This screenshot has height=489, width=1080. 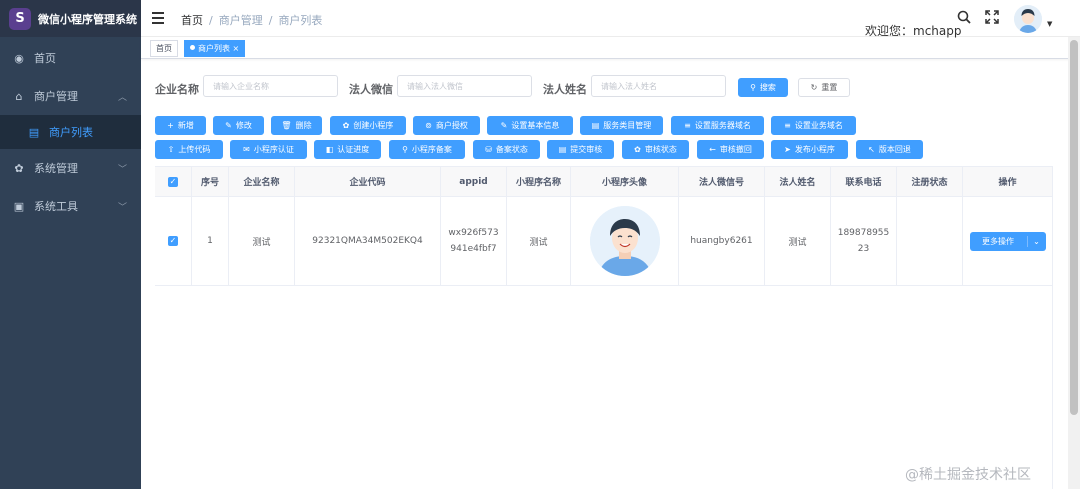 What do you see at coordinates (431, 149) in the screenshot?
I see `btn-label: 小程序备案` at bounding box center [431, 149].